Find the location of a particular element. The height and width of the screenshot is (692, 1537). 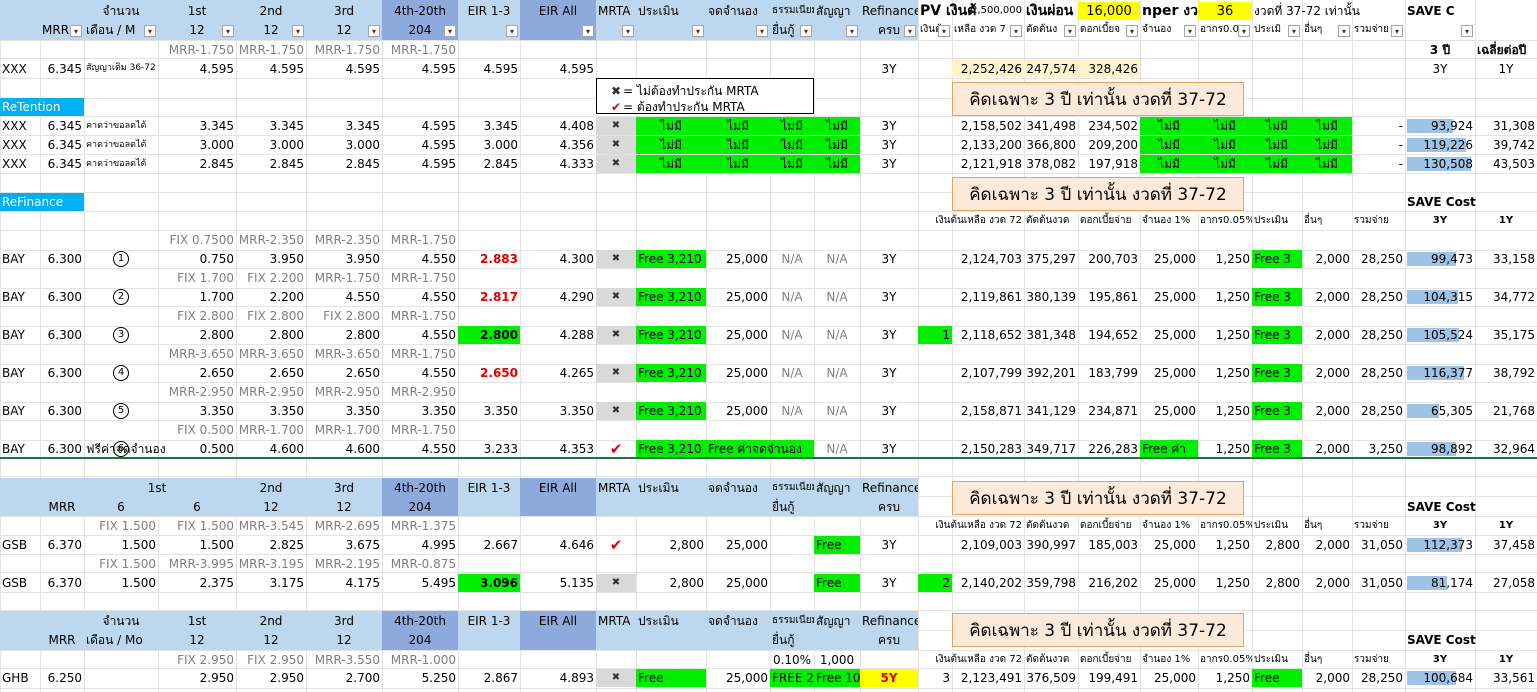

subheader: ดอกเบี้ยจ่าย is located at coordinates (1109, 526).